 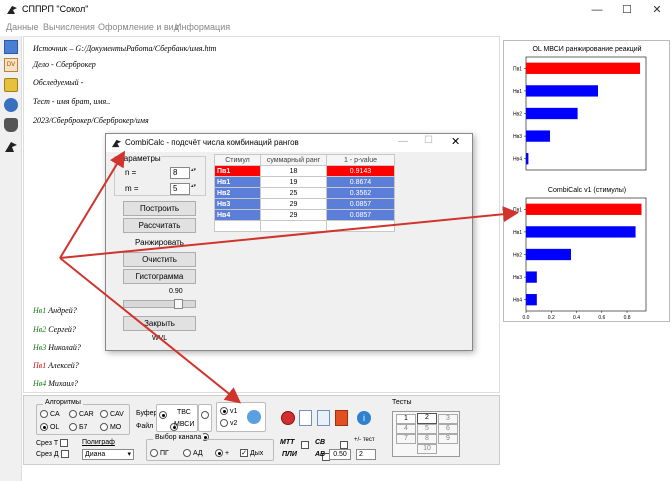 What do you see at coordinates (183, 173) in the screenshot?
I see `n-spinner: 8` at bounding box center [183, 173].